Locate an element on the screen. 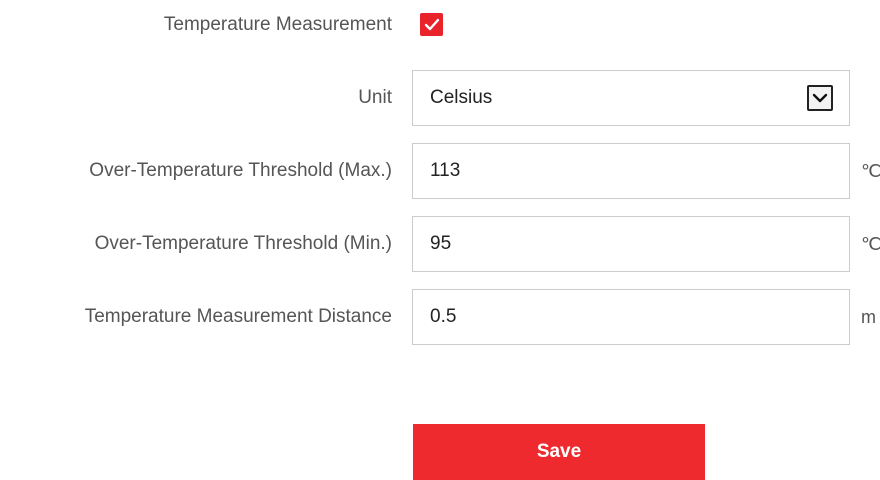 This screenshot has height=480, width=880. unit-select-value: Celsius is located at coordinates (461, 97).